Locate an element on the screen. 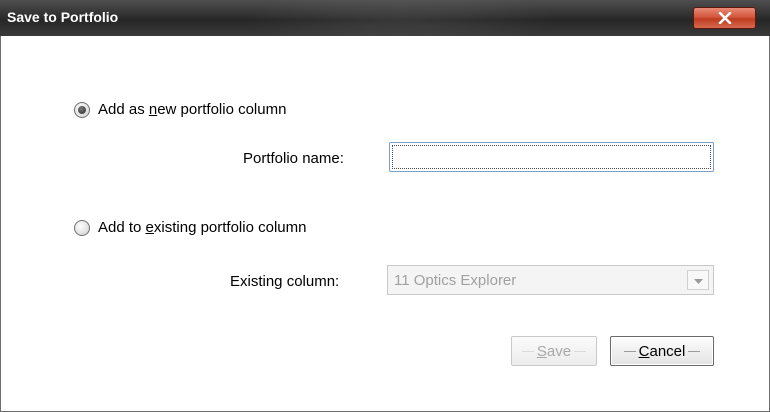  existing-column-select: 11 Optics Explorer is located at coordinates (550, 280).